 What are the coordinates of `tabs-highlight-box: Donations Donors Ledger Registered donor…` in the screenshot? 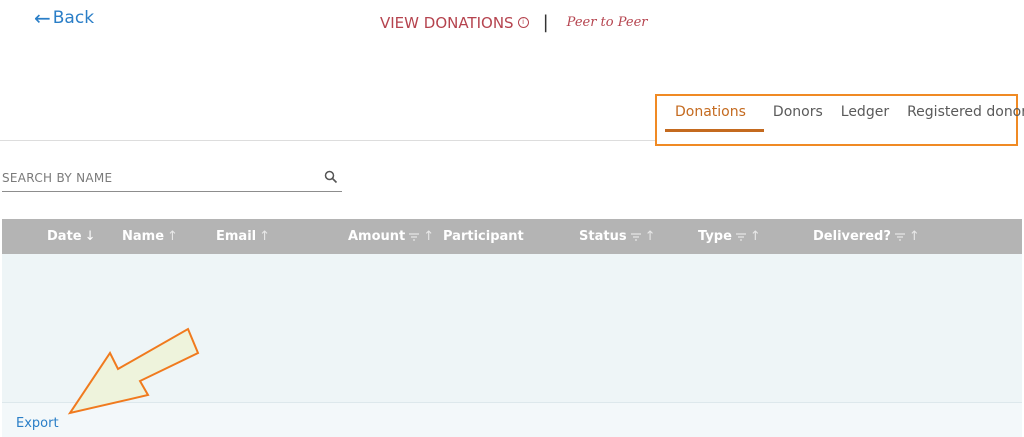 It's located at (839, 120).